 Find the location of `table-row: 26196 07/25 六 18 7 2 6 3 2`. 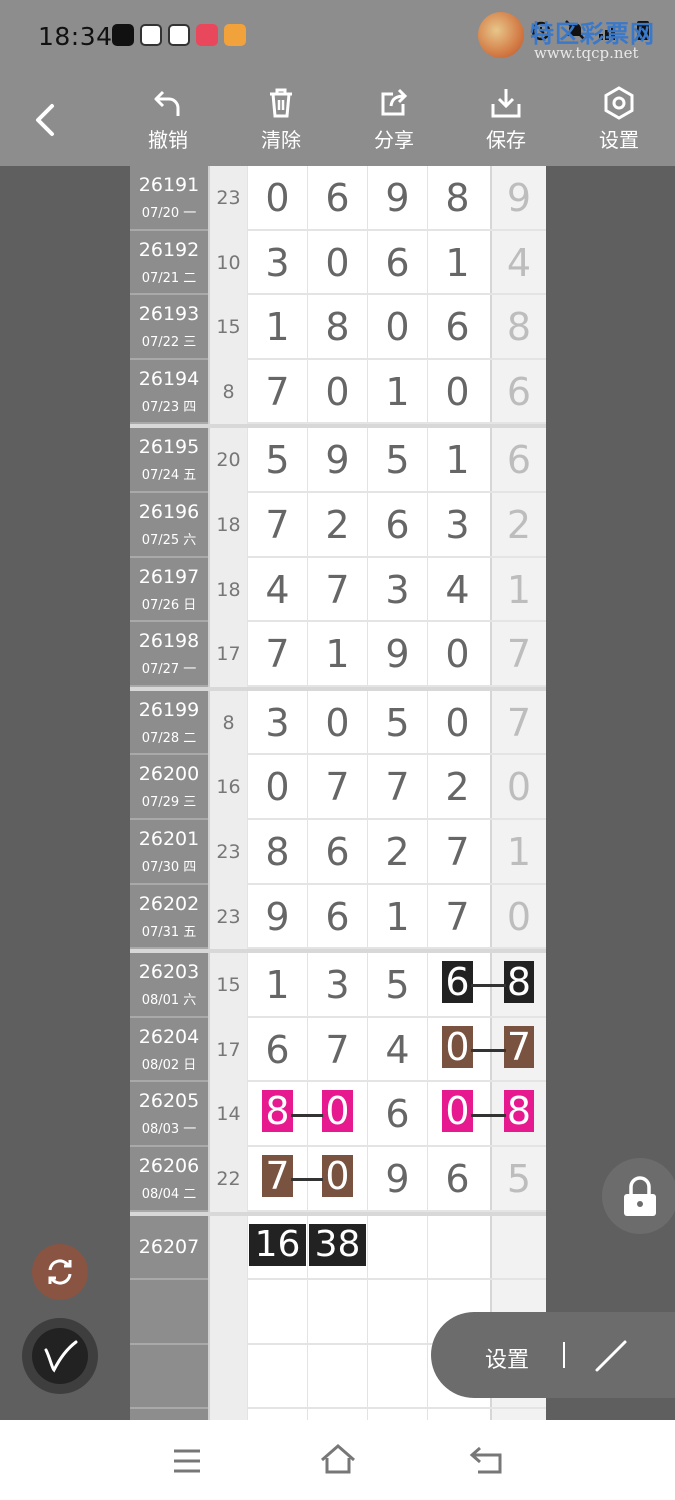

table-row: 26196 07/25 六 18 7 2 6 3 2 is located at coordinates (338, 525).